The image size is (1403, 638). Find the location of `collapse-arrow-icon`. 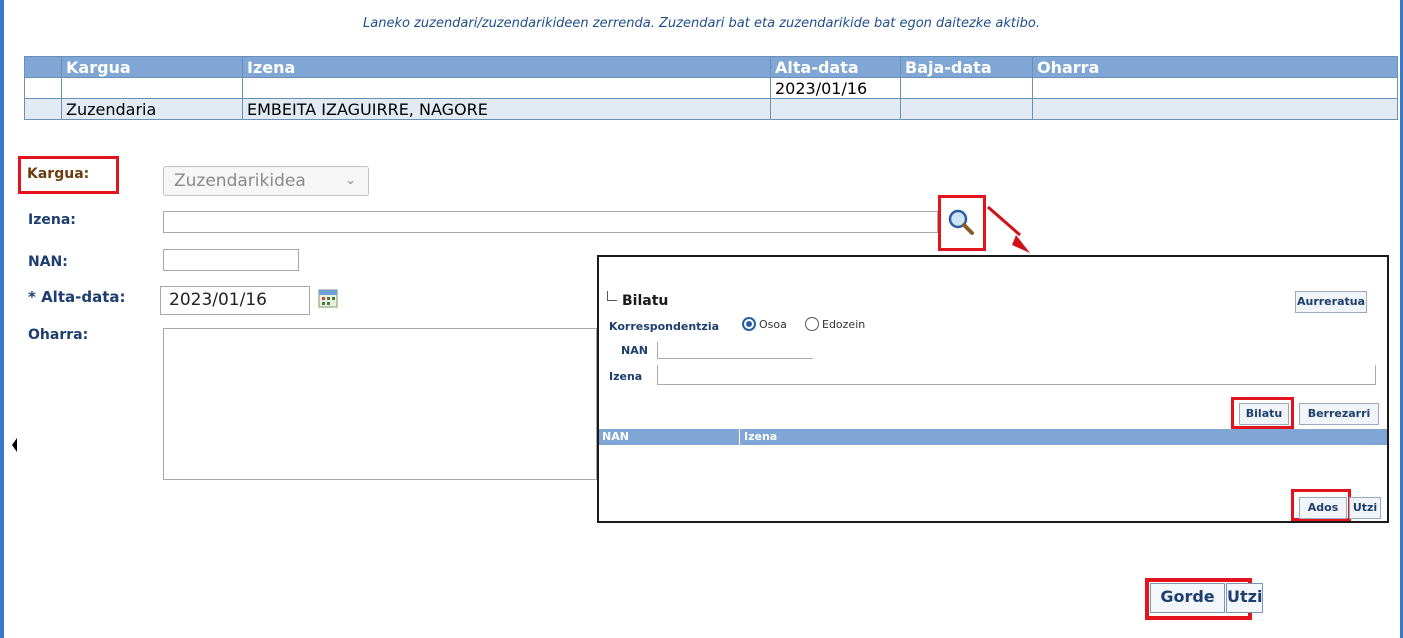

collapse-arrow-icon is located at coordinates (14, 445).